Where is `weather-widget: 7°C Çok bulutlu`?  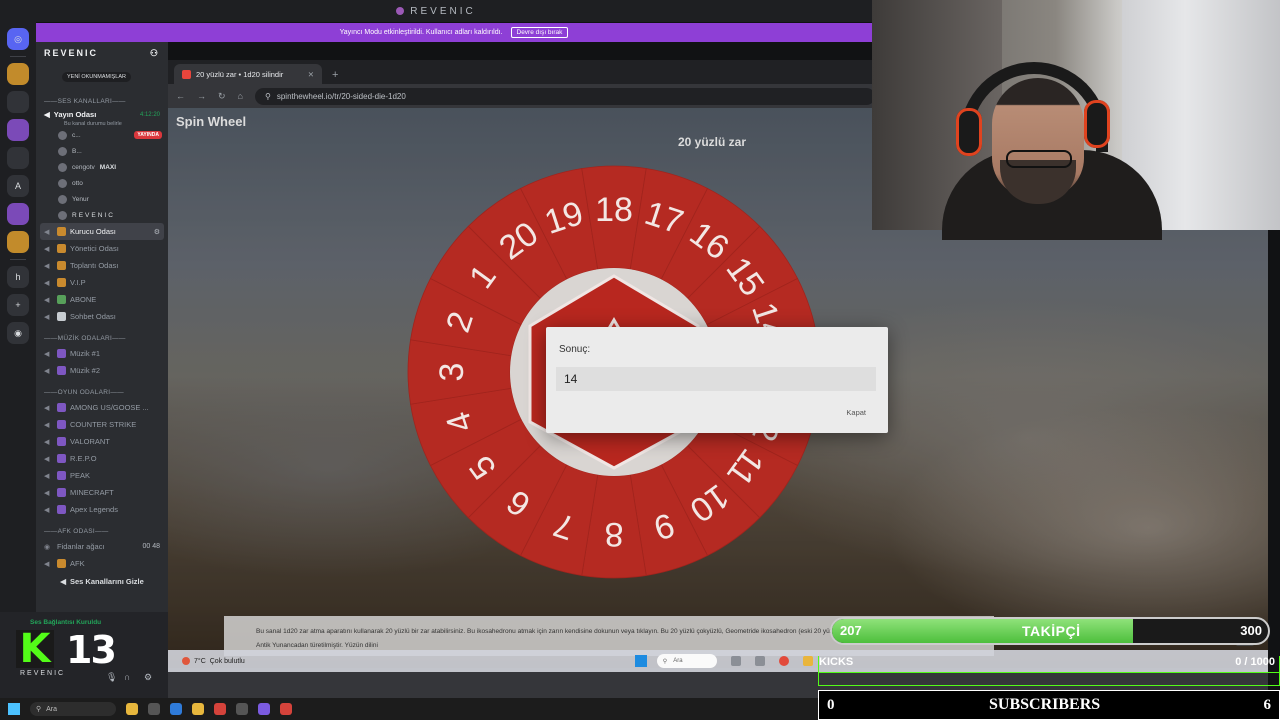 weather-widget: 7°C Çok bulutlu is located at coordinates (206, 661).